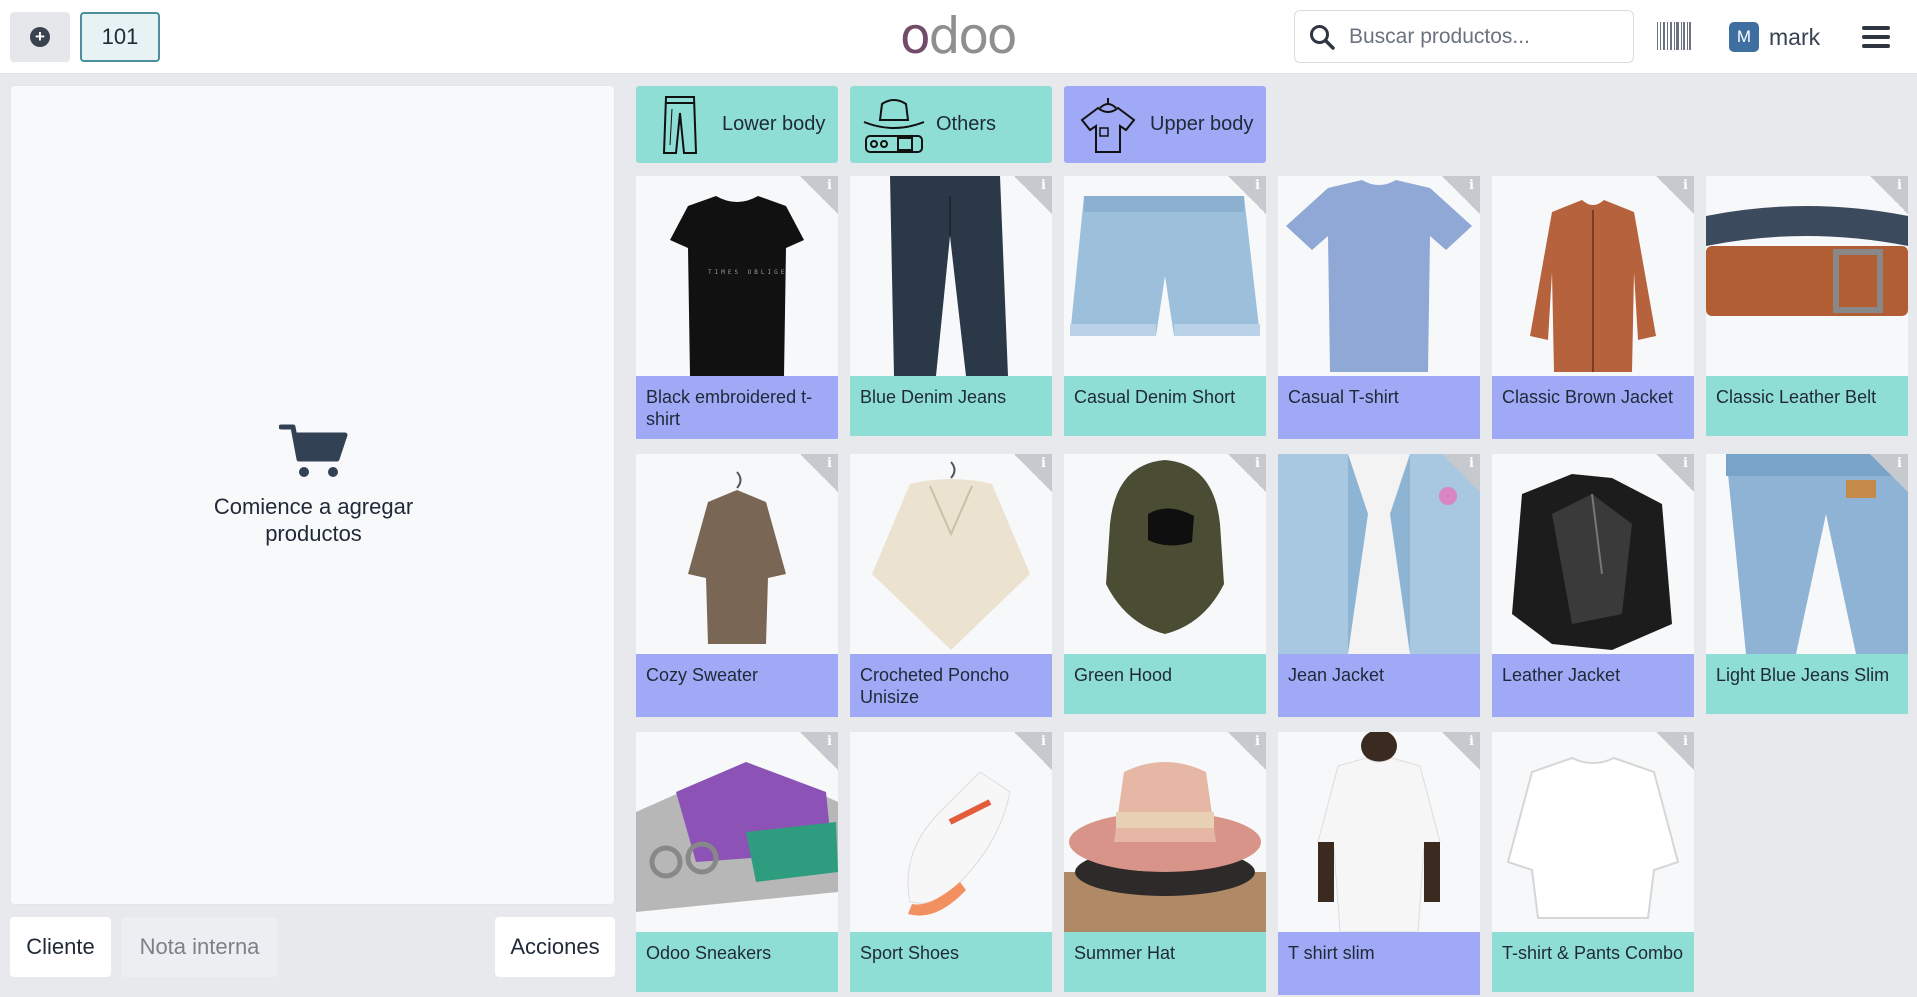 The height and width of the screenshot is (997, 1917). Describe the element at coordinates (1674, 36) in the screenshot. I see `barcode-icon` at that location.